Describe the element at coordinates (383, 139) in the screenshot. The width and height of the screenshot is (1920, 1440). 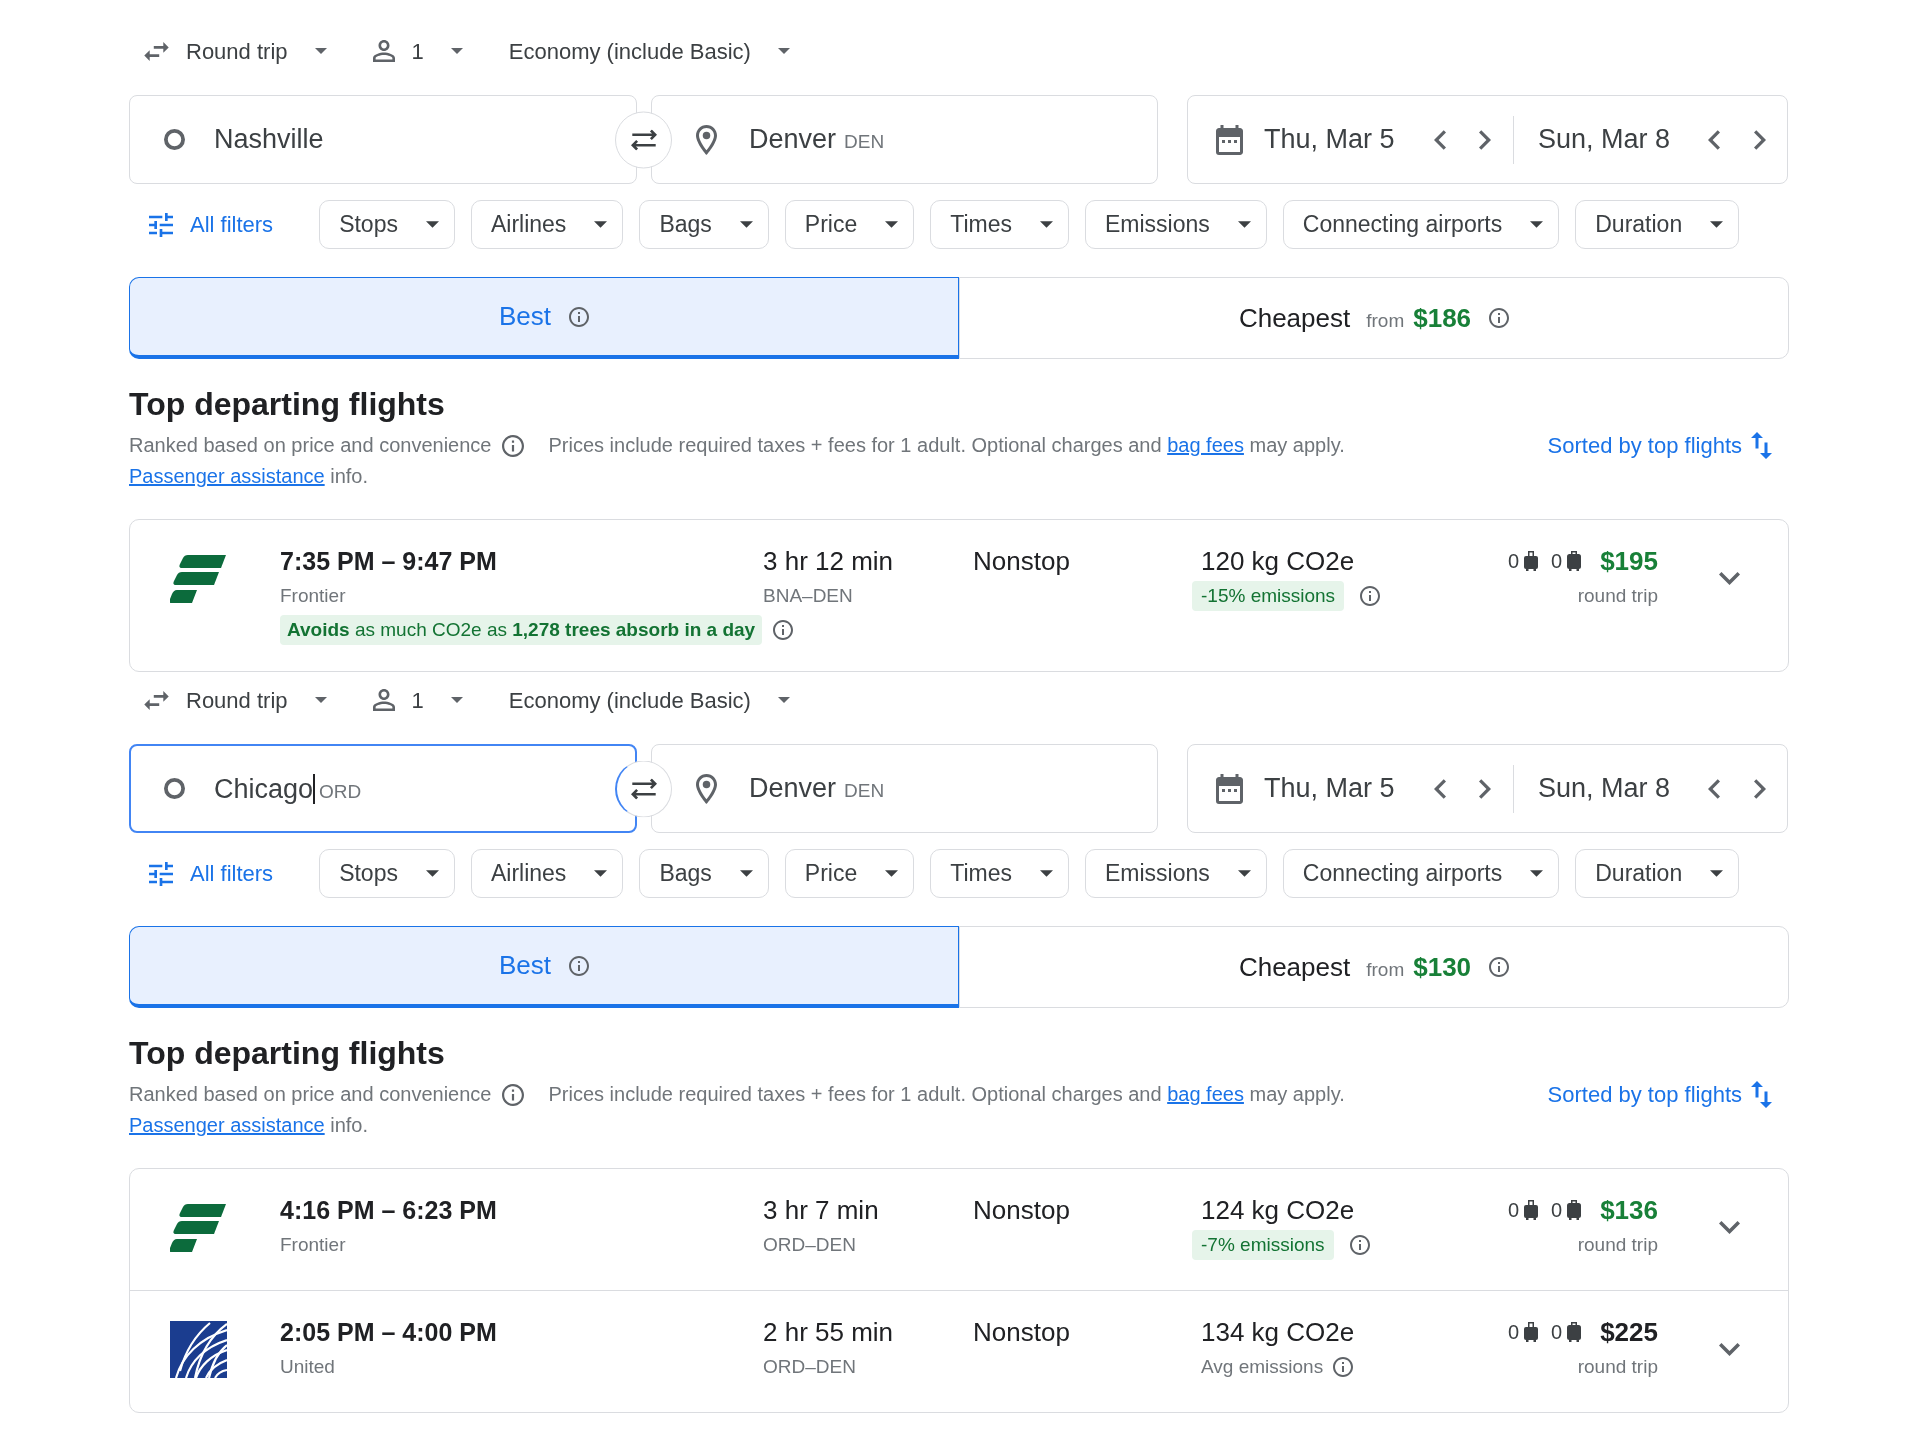
I see `origin-field: Nashville` at that location.